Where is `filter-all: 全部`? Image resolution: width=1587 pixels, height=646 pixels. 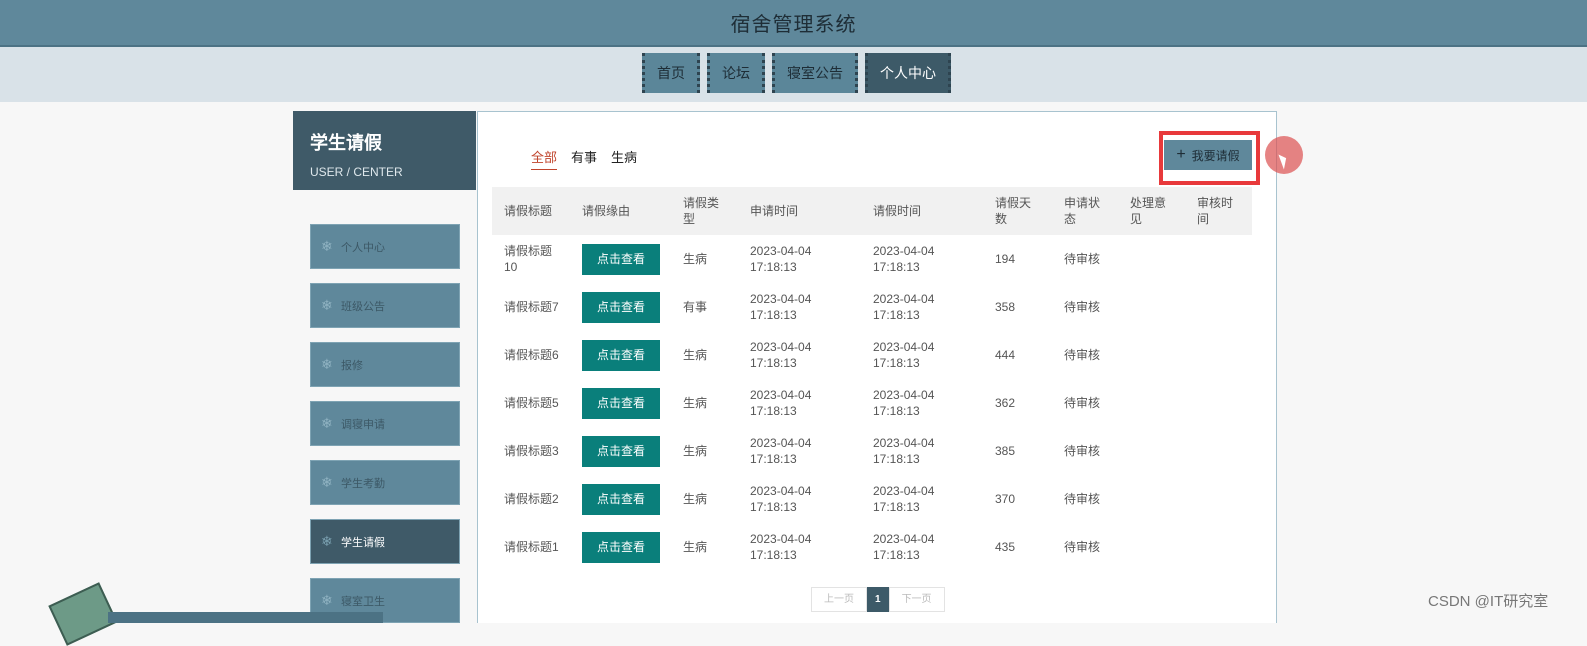
filter-all: 全部 is located at coordinates (544, 158).